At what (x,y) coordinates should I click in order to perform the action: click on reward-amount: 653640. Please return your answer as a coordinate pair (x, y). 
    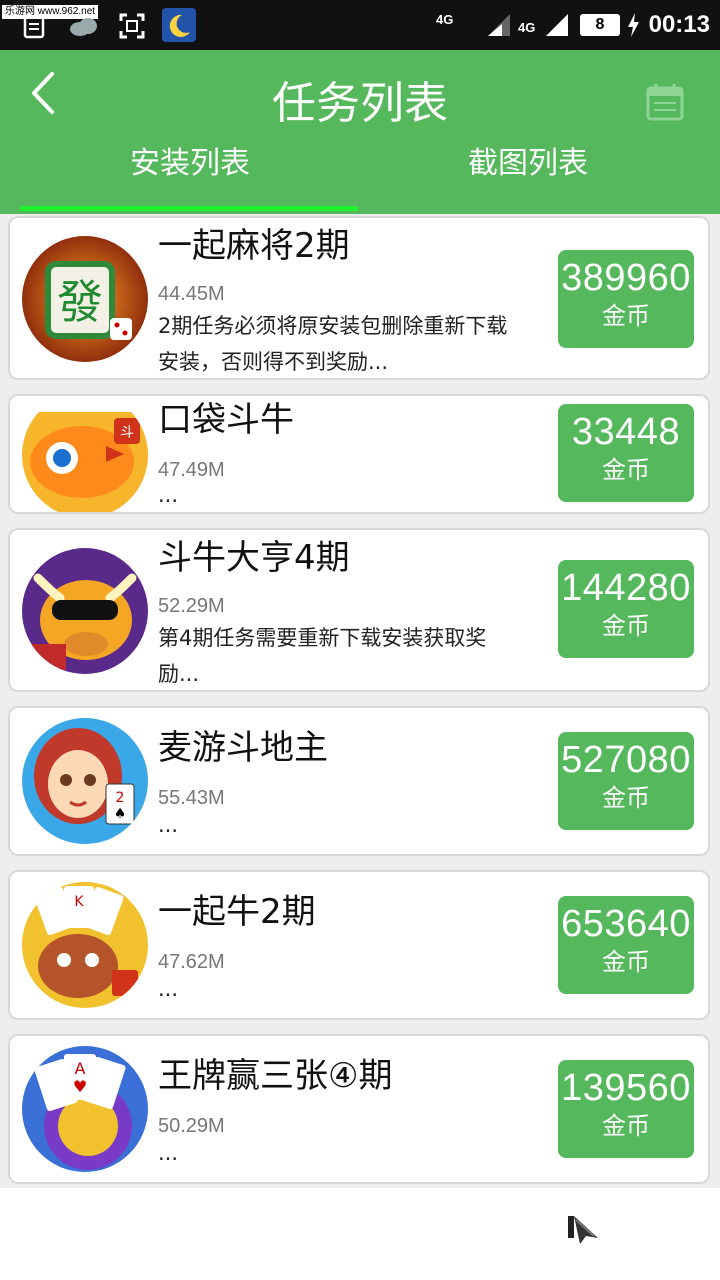
    Looking at the image, I should click on (626, 924).